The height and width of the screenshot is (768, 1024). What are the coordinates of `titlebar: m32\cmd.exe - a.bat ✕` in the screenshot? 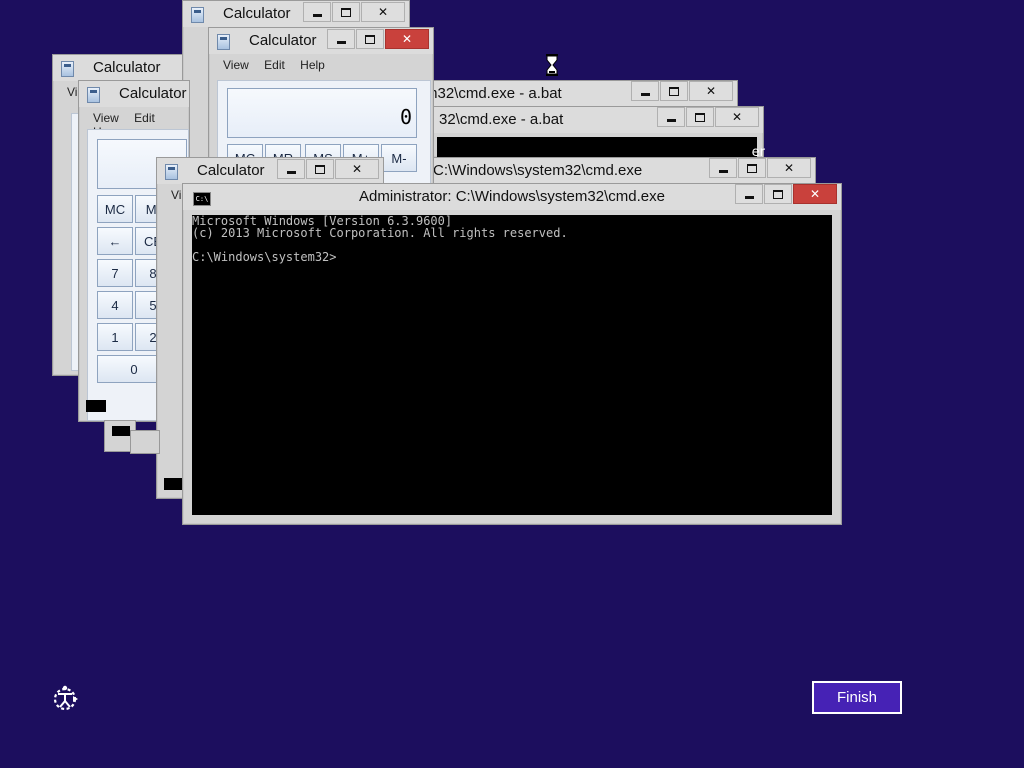 It's located at (574, 94).